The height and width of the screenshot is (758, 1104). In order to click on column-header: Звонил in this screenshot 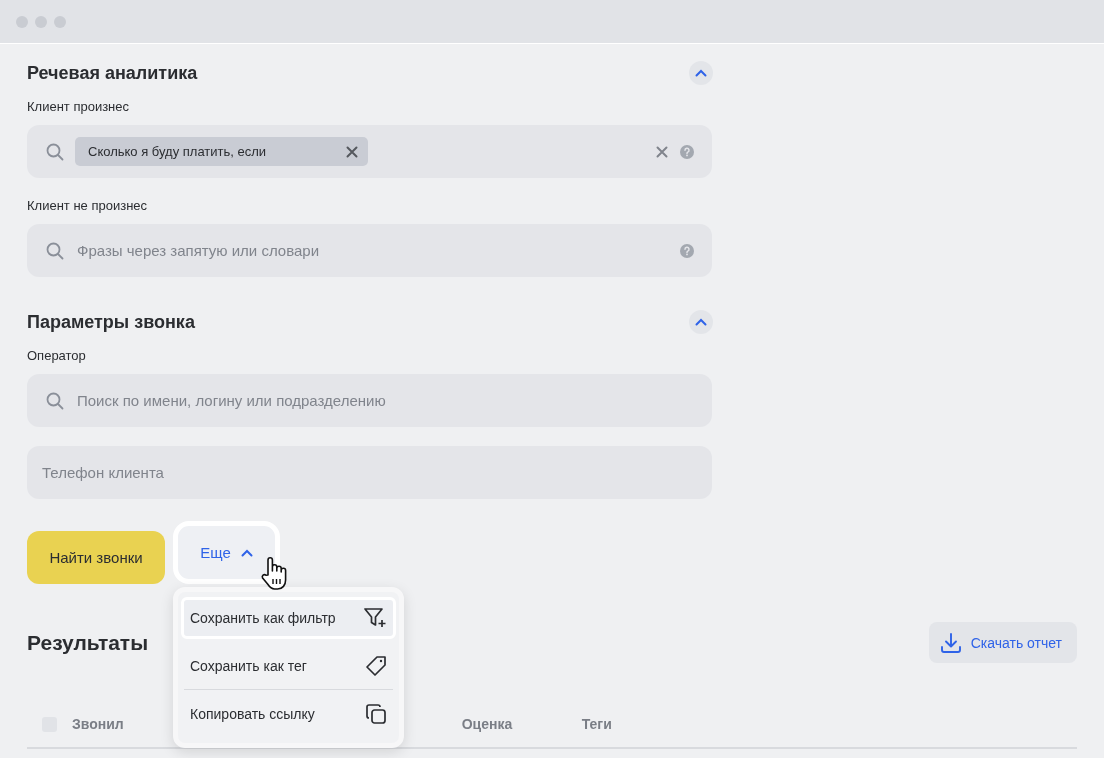, I will do `click(98, 724)`.